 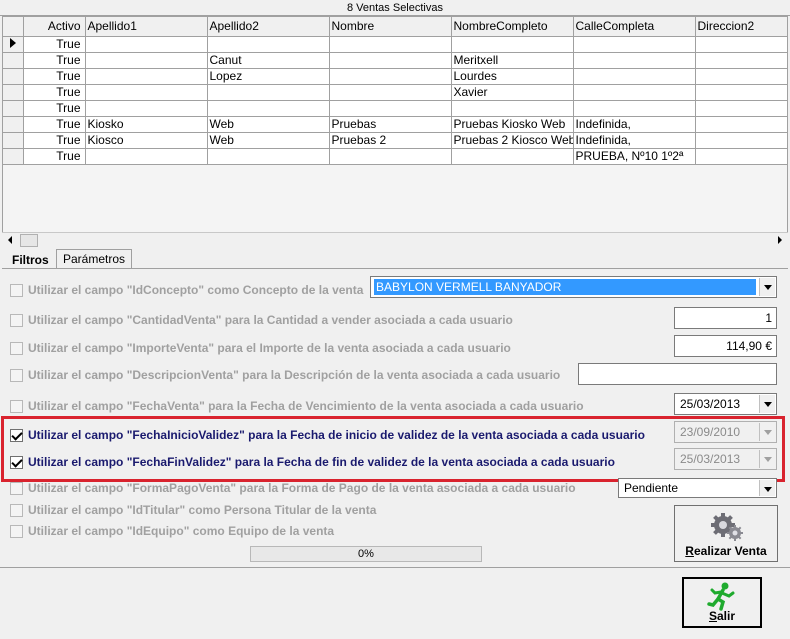 What do you see at coordinates (741, 27) in the screenshot?
I see `col-header-direccion2: Direccion2` at bounding box center [741, 27].